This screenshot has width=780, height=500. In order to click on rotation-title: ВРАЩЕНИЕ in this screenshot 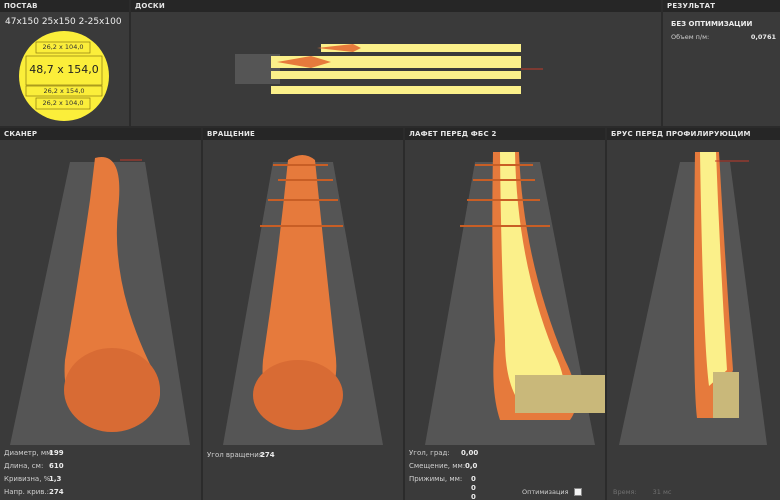, I will do `click(303, 134)`.